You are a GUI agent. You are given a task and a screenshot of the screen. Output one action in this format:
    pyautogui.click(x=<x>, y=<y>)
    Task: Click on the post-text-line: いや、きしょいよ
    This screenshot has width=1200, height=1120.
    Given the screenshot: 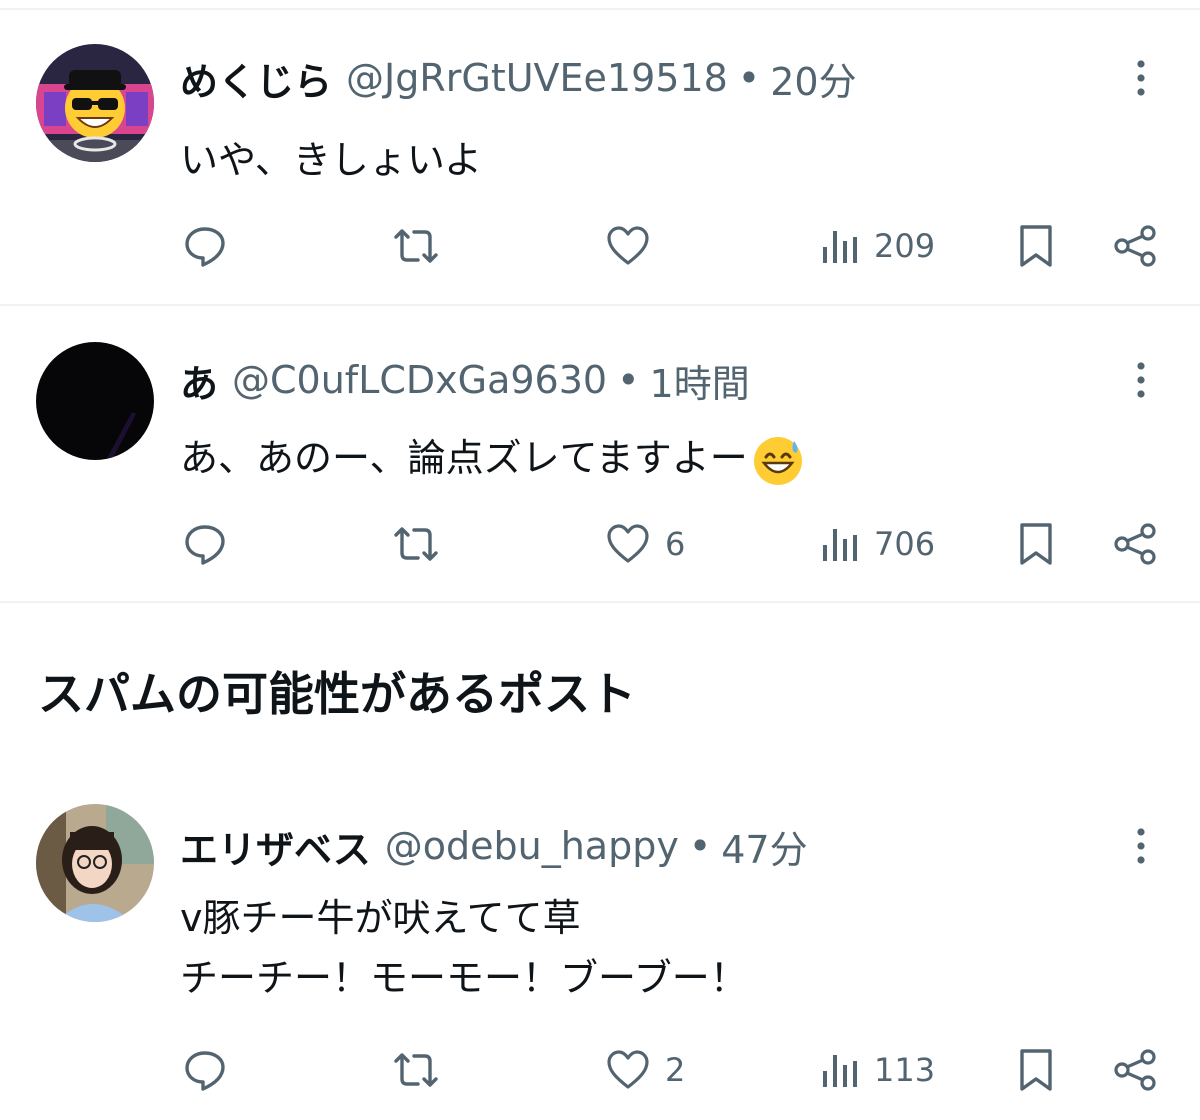 What is the action you would take?
    pyautogui.click(x=331, y=160)
    